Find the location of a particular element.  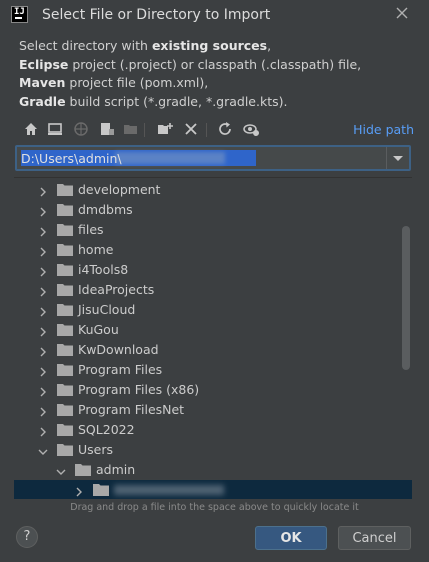

home-icon is located at coordinates (31, 129).